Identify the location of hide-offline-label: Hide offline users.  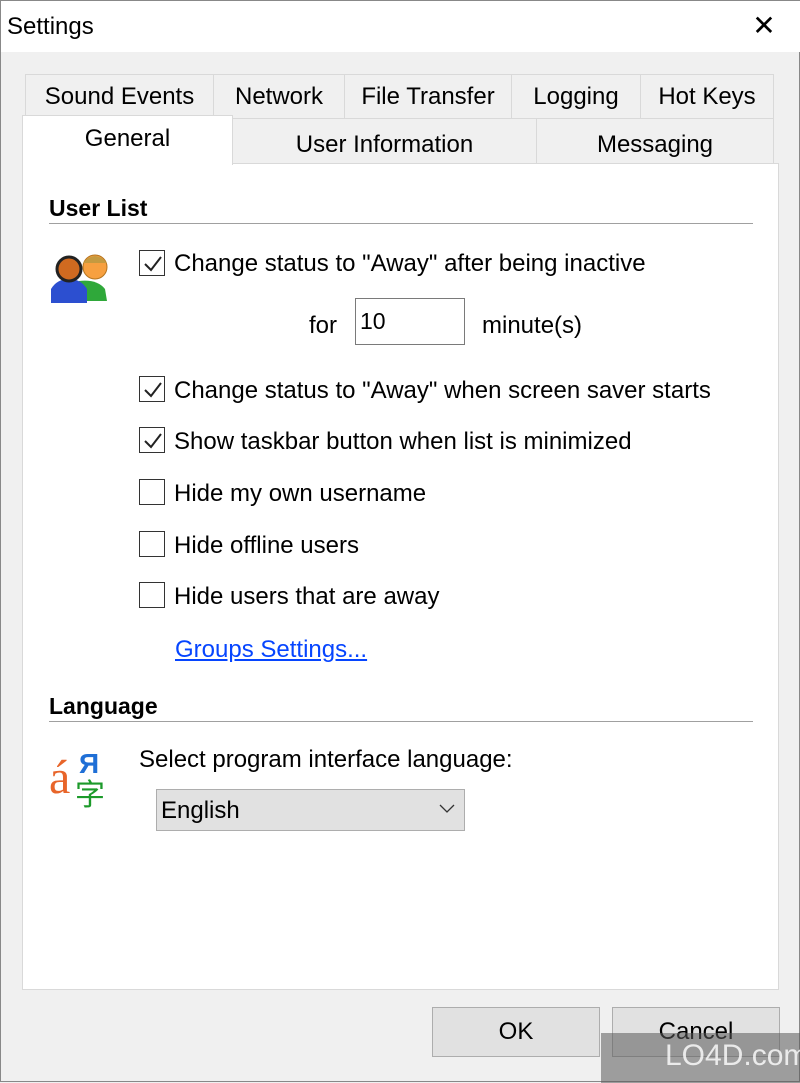
(266, 545).